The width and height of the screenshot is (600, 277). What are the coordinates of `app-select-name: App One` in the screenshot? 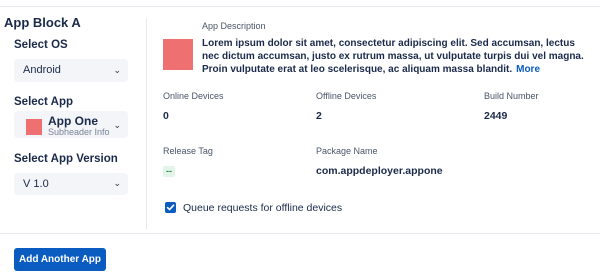 It's located at (73, 121).